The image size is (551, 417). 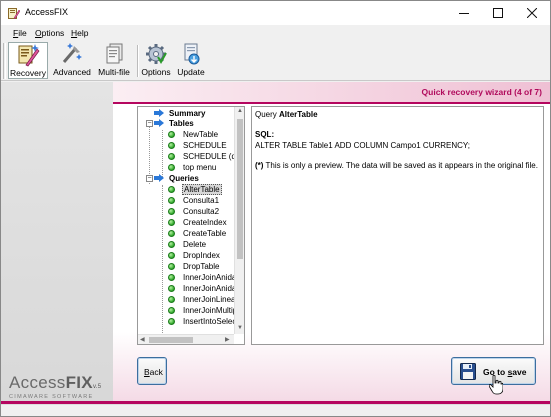 What do you see at coordinates (240, 111) in the screenshot?
I see `scroll-up-icon: ▲` at bounding box center [240, 111].